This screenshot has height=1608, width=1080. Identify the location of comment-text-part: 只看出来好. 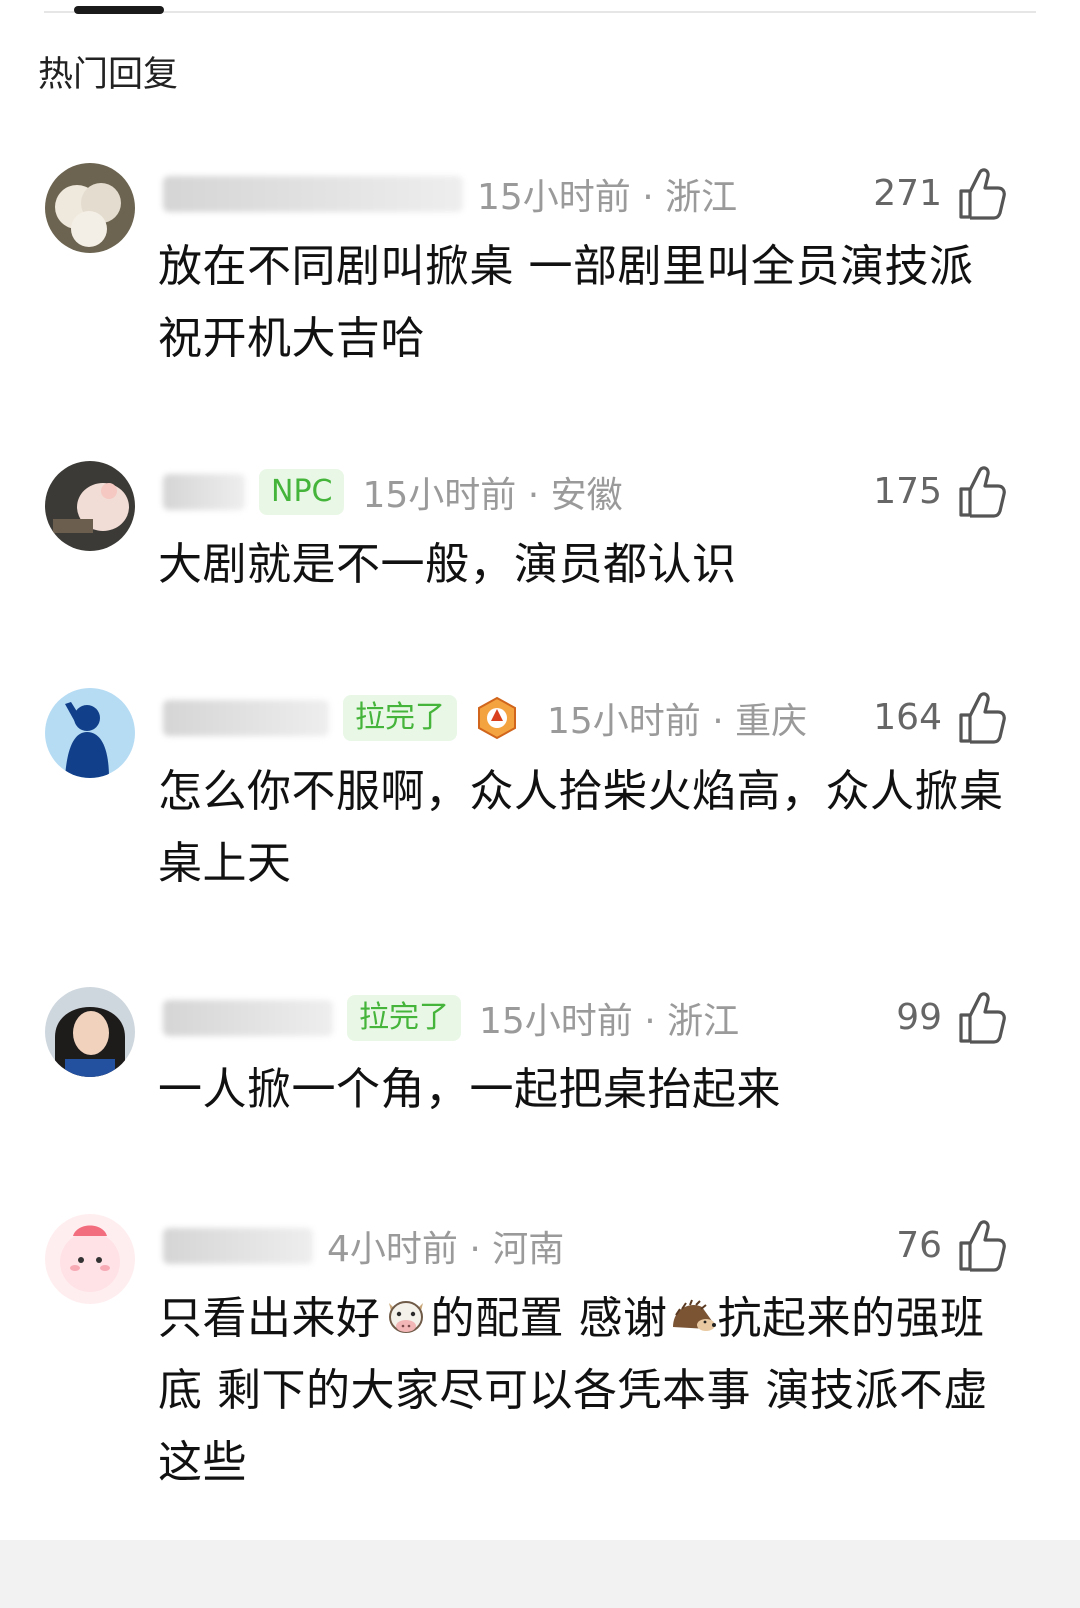
(269, 1318).